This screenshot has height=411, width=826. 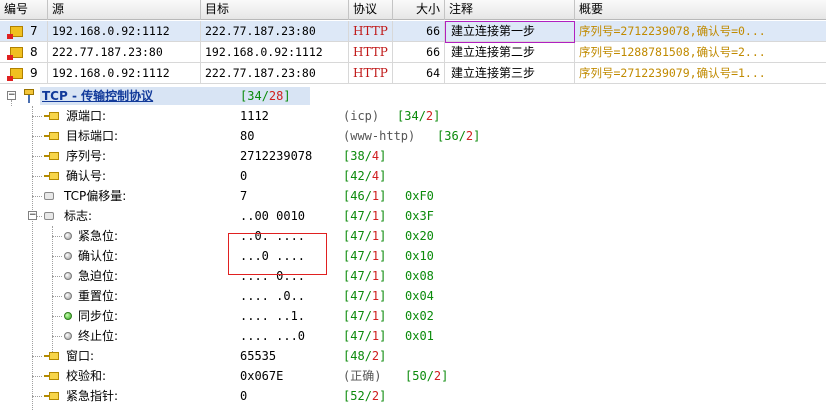 I want to click on column-header-protocol: 协议, so click(x=371, y=10).